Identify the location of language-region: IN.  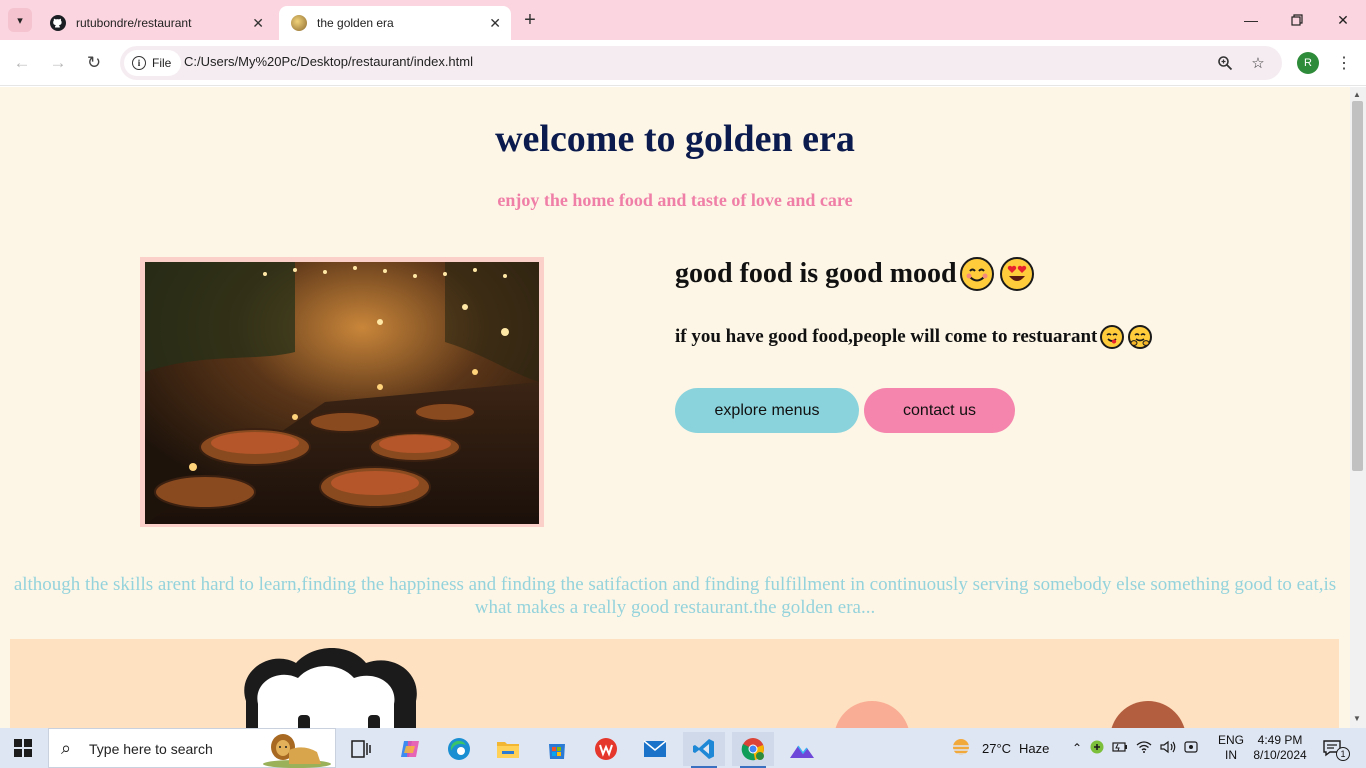
(1231, 755).